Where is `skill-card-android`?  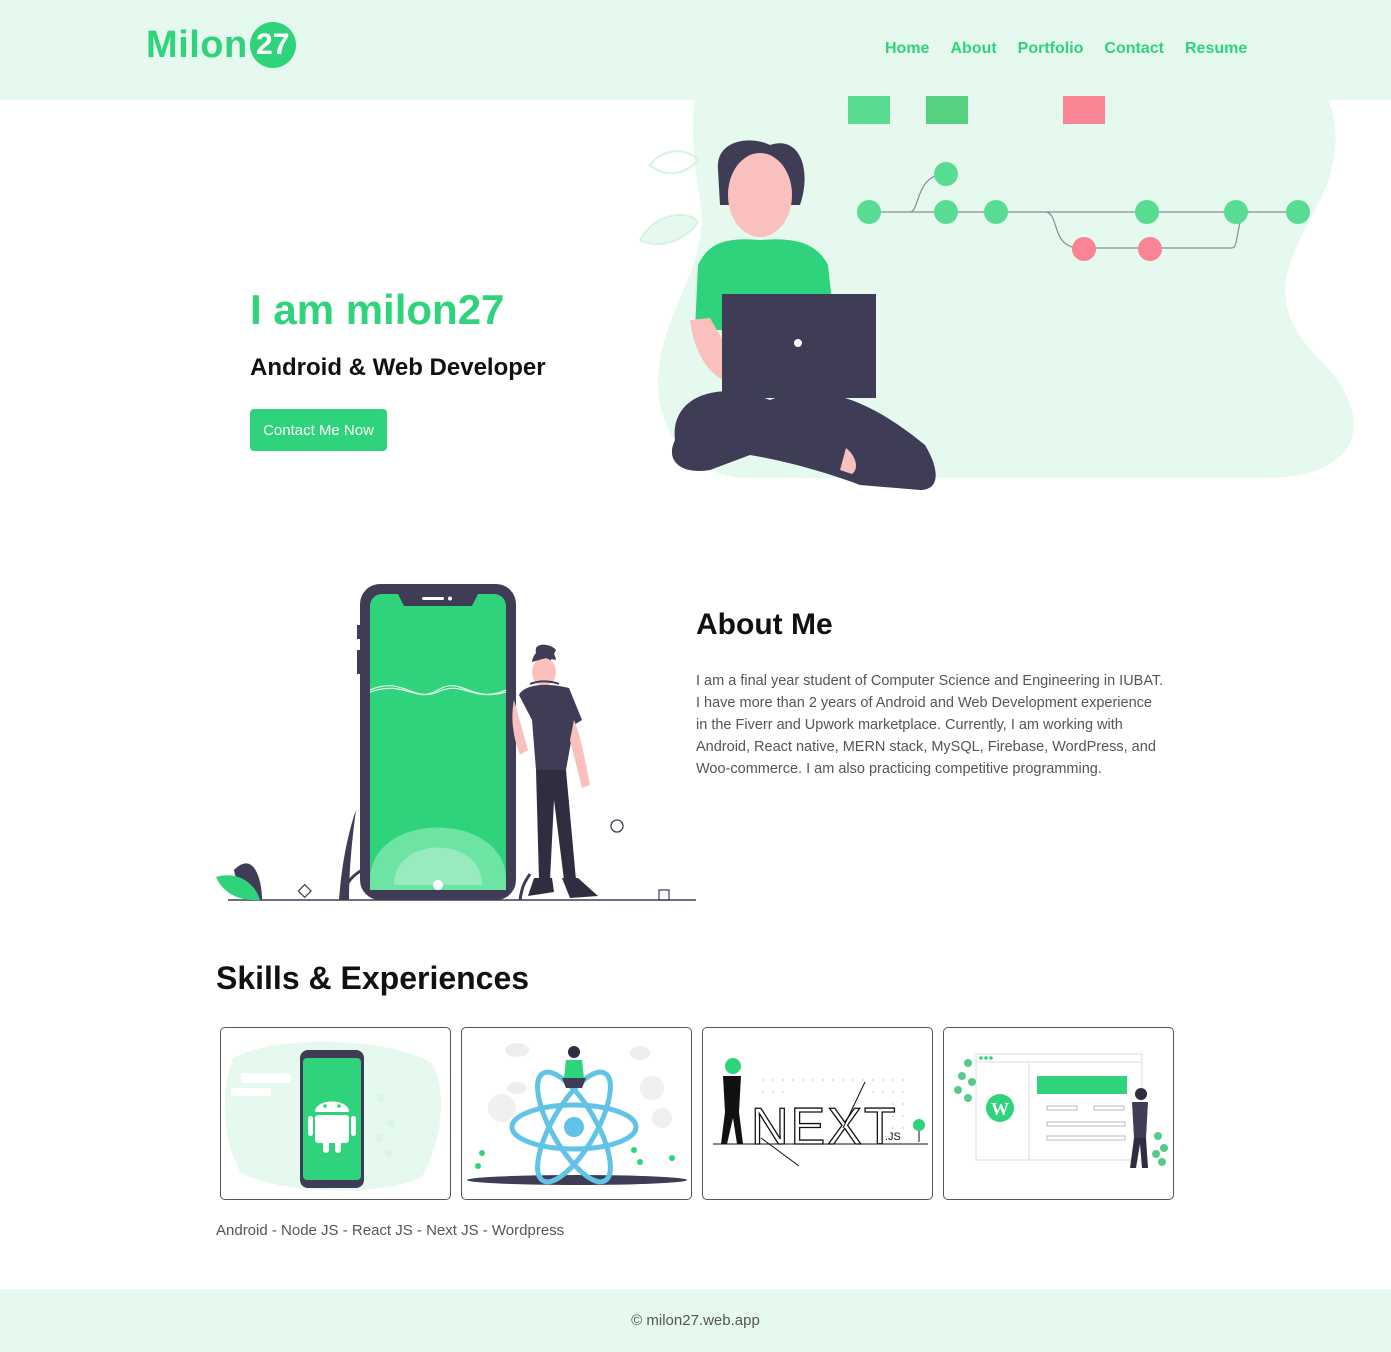
skill-card-android is located at coordinates (335, 1113).